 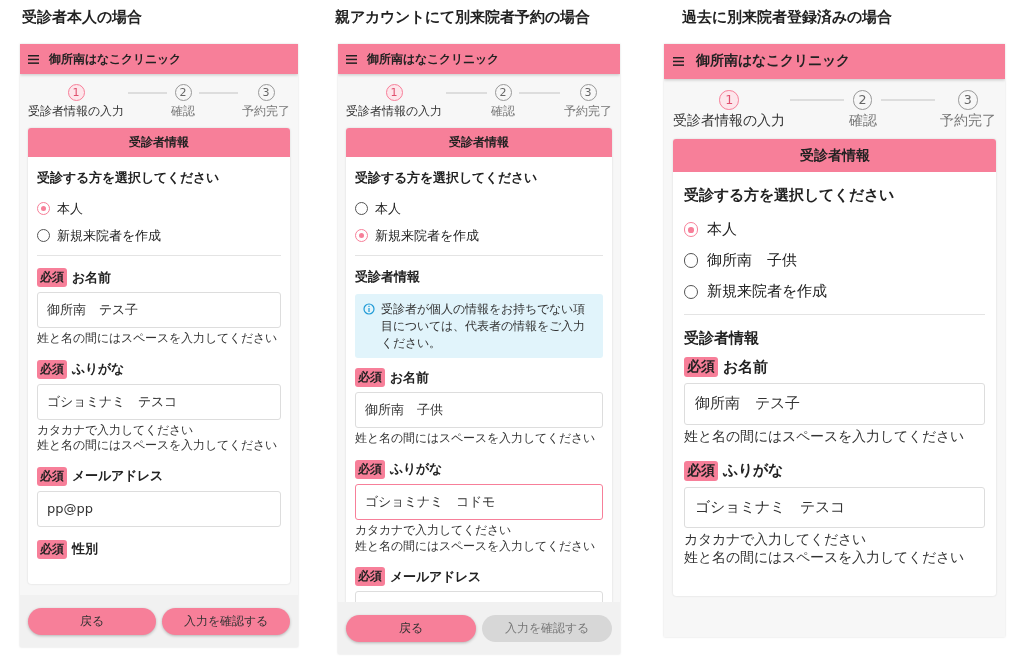 What do you see at coordinates (463, 17) in the screenshot?
I see `screen-caption: 親アカウントにて別来院者予約の場合` at bounding box center [463, 17].